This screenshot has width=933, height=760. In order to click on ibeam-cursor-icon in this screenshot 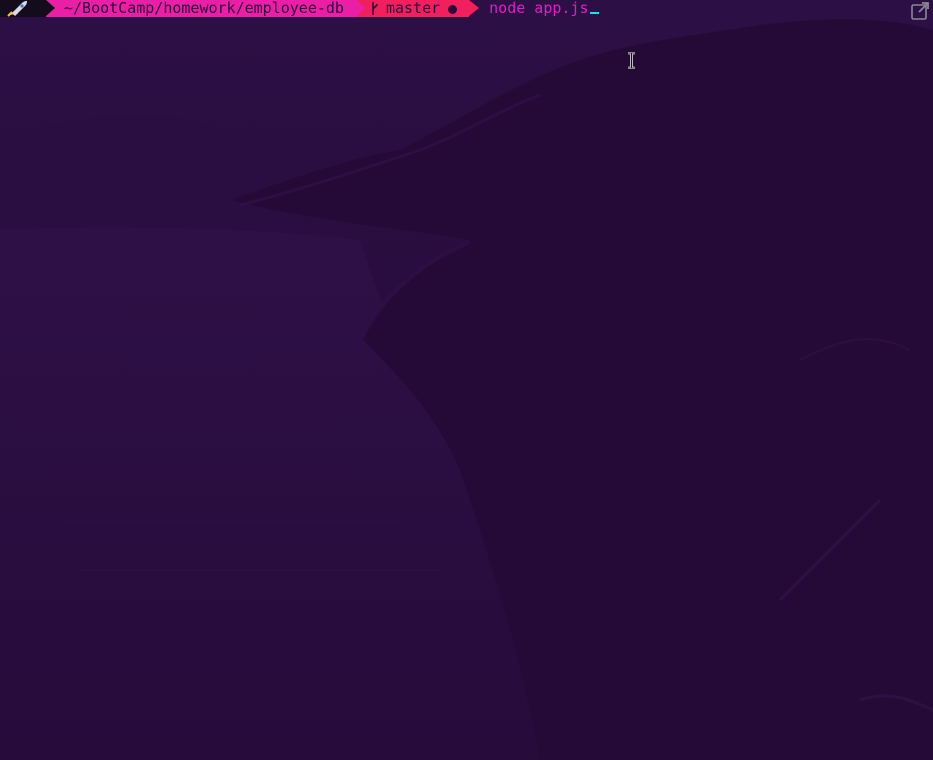, I will do `click(631, 60)`.